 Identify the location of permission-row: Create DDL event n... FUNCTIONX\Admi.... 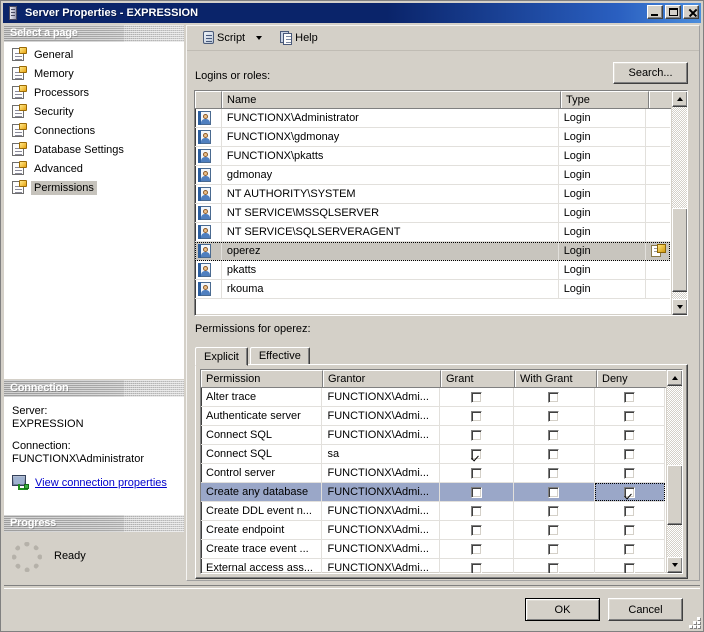
(433, 511).